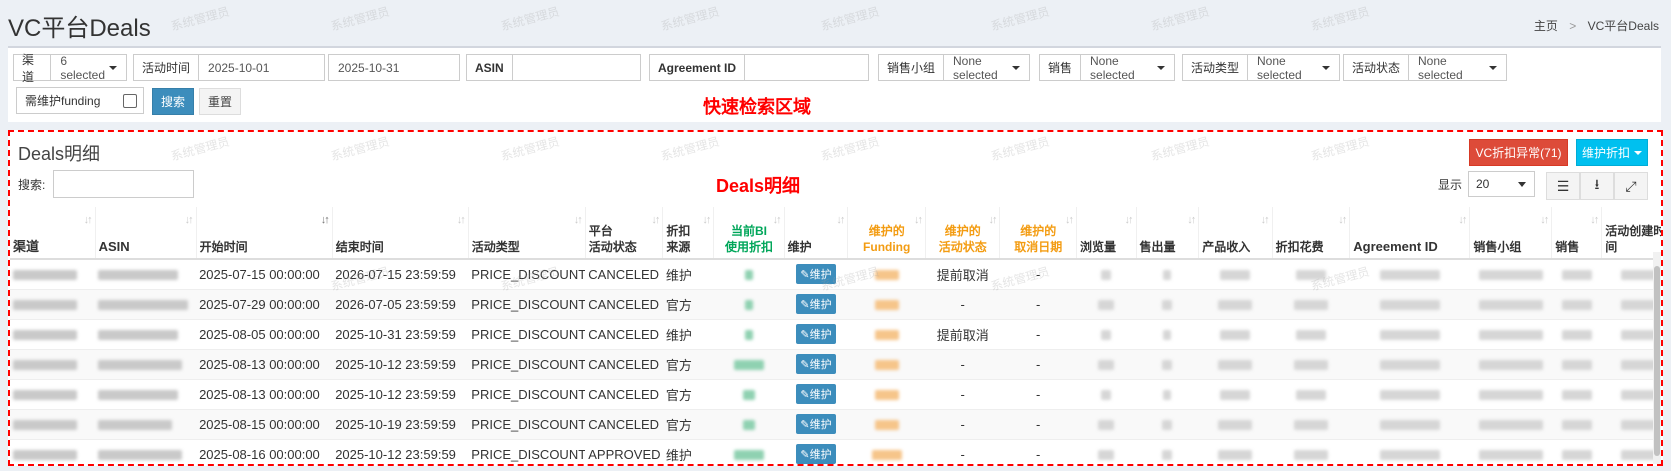 The height and width of the screenshot is (471, 1671). Describe the element at coordinates (624, 303) in the screenshot. I see `table-cell: CANCELED` at that location.